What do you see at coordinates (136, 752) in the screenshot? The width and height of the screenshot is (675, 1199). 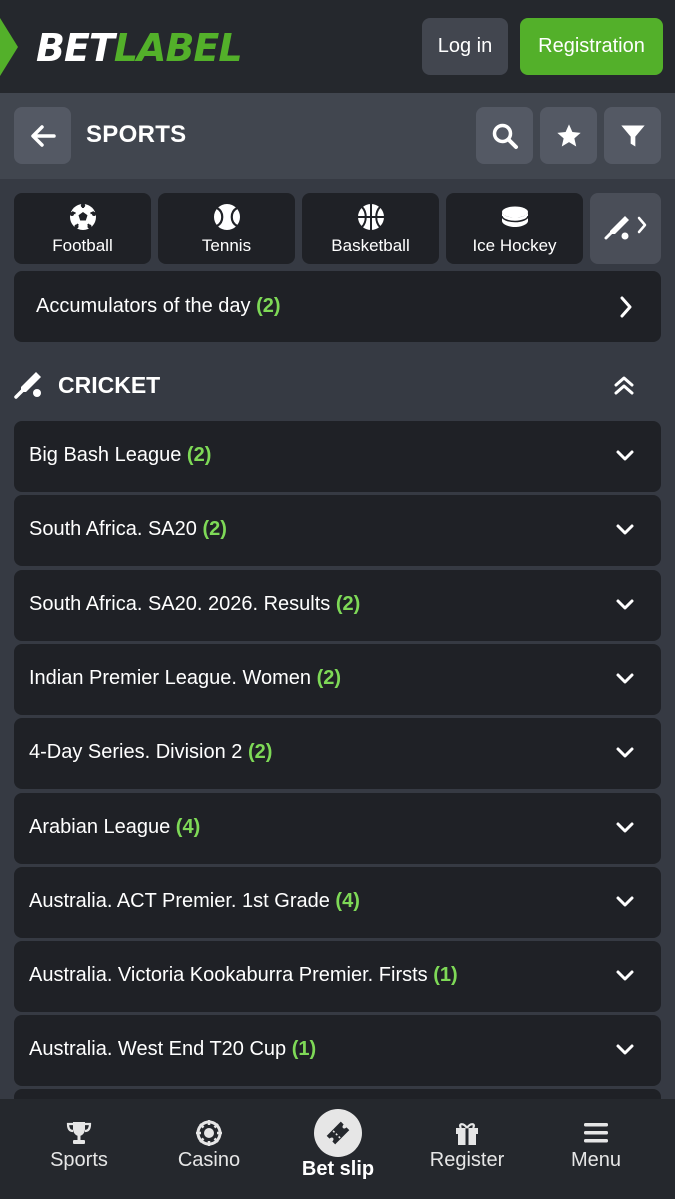 I see `league-name: 4-Day Series. Division 2` at bounding box center [136, 752].